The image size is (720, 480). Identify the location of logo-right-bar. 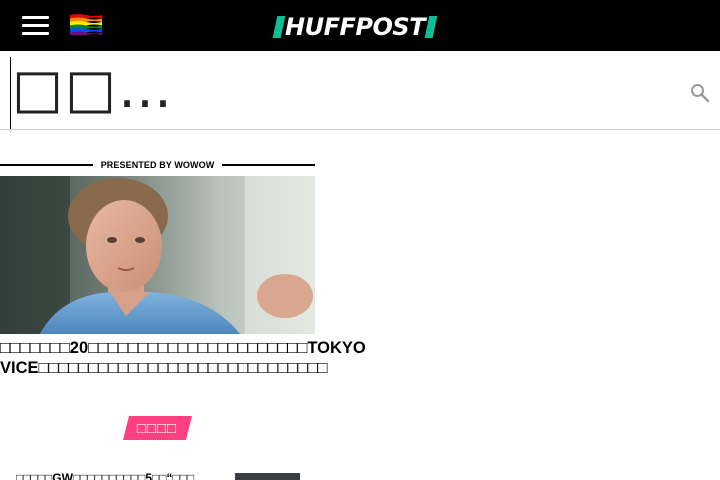
(431, 27).